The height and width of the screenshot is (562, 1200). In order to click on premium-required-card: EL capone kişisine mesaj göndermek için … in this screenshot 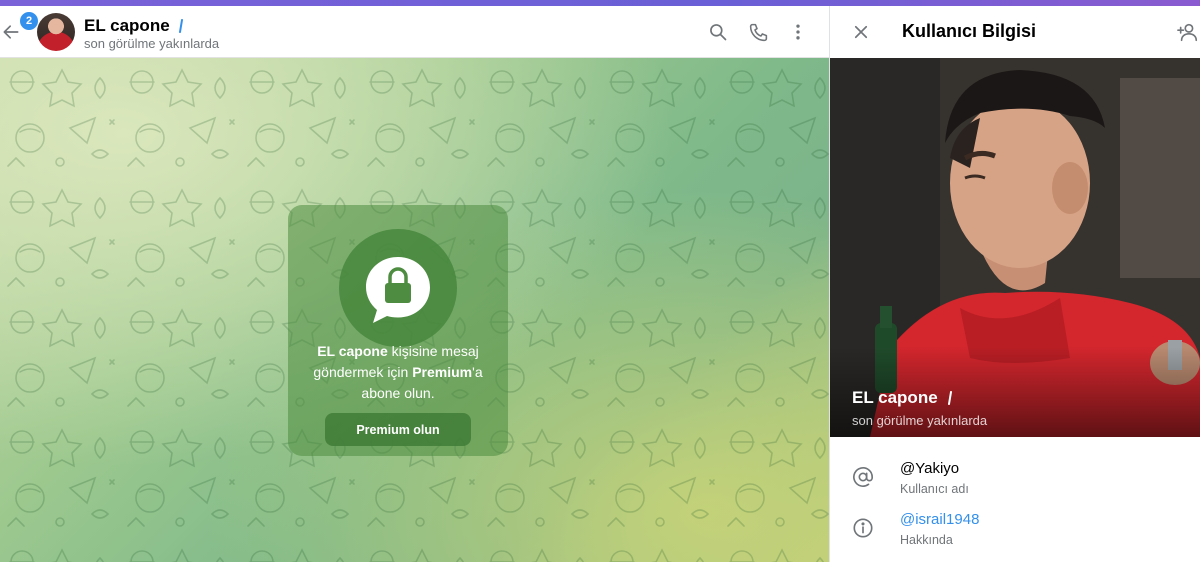, I will do `click(398, 330)`.